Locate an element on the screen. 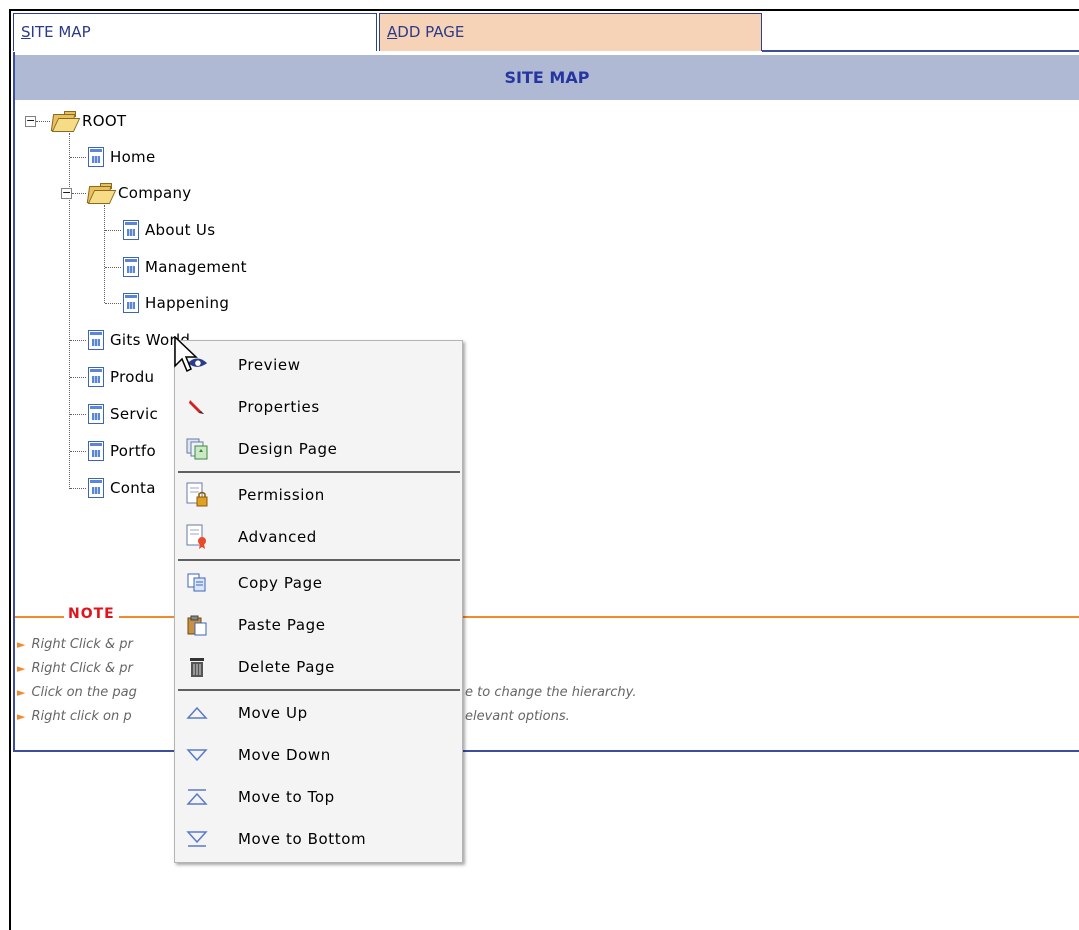 This screenshot has height=930, width=1079. menu-item-label: Copy Page is located at coordinates (280, 583).